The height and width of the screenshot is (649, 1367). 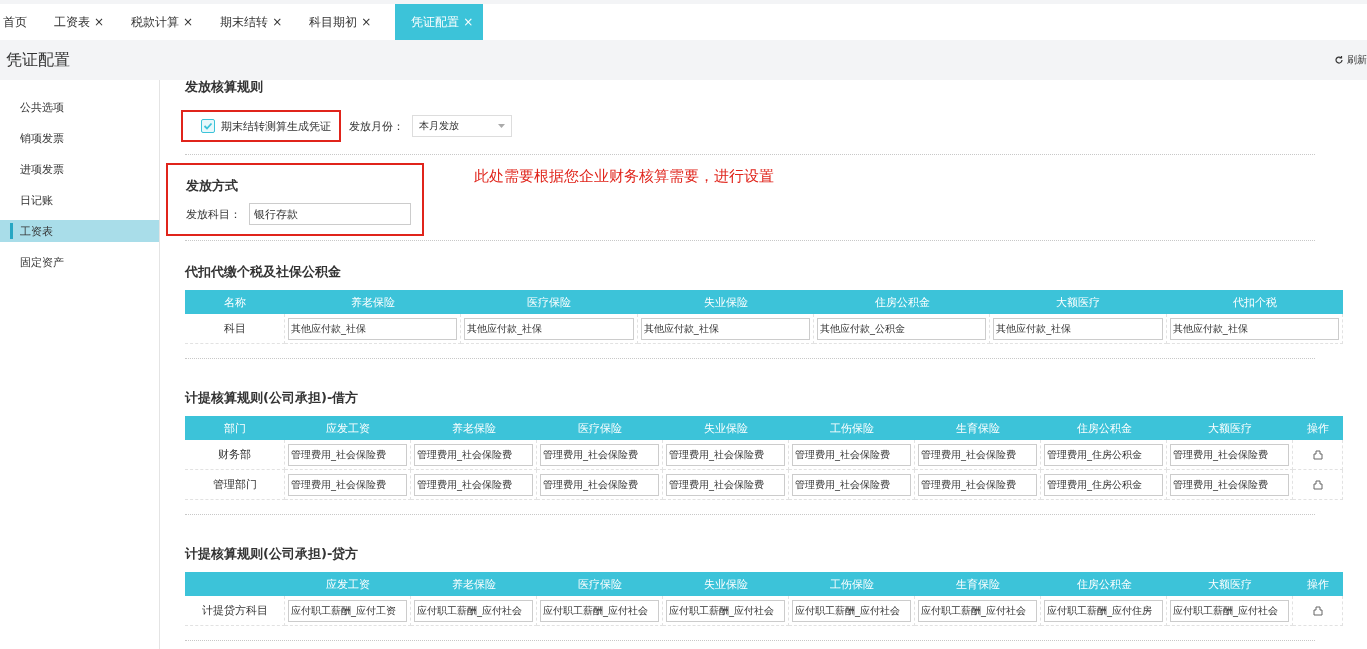 I want to click on section-title: 发放方式, so click(x=212, y=186).